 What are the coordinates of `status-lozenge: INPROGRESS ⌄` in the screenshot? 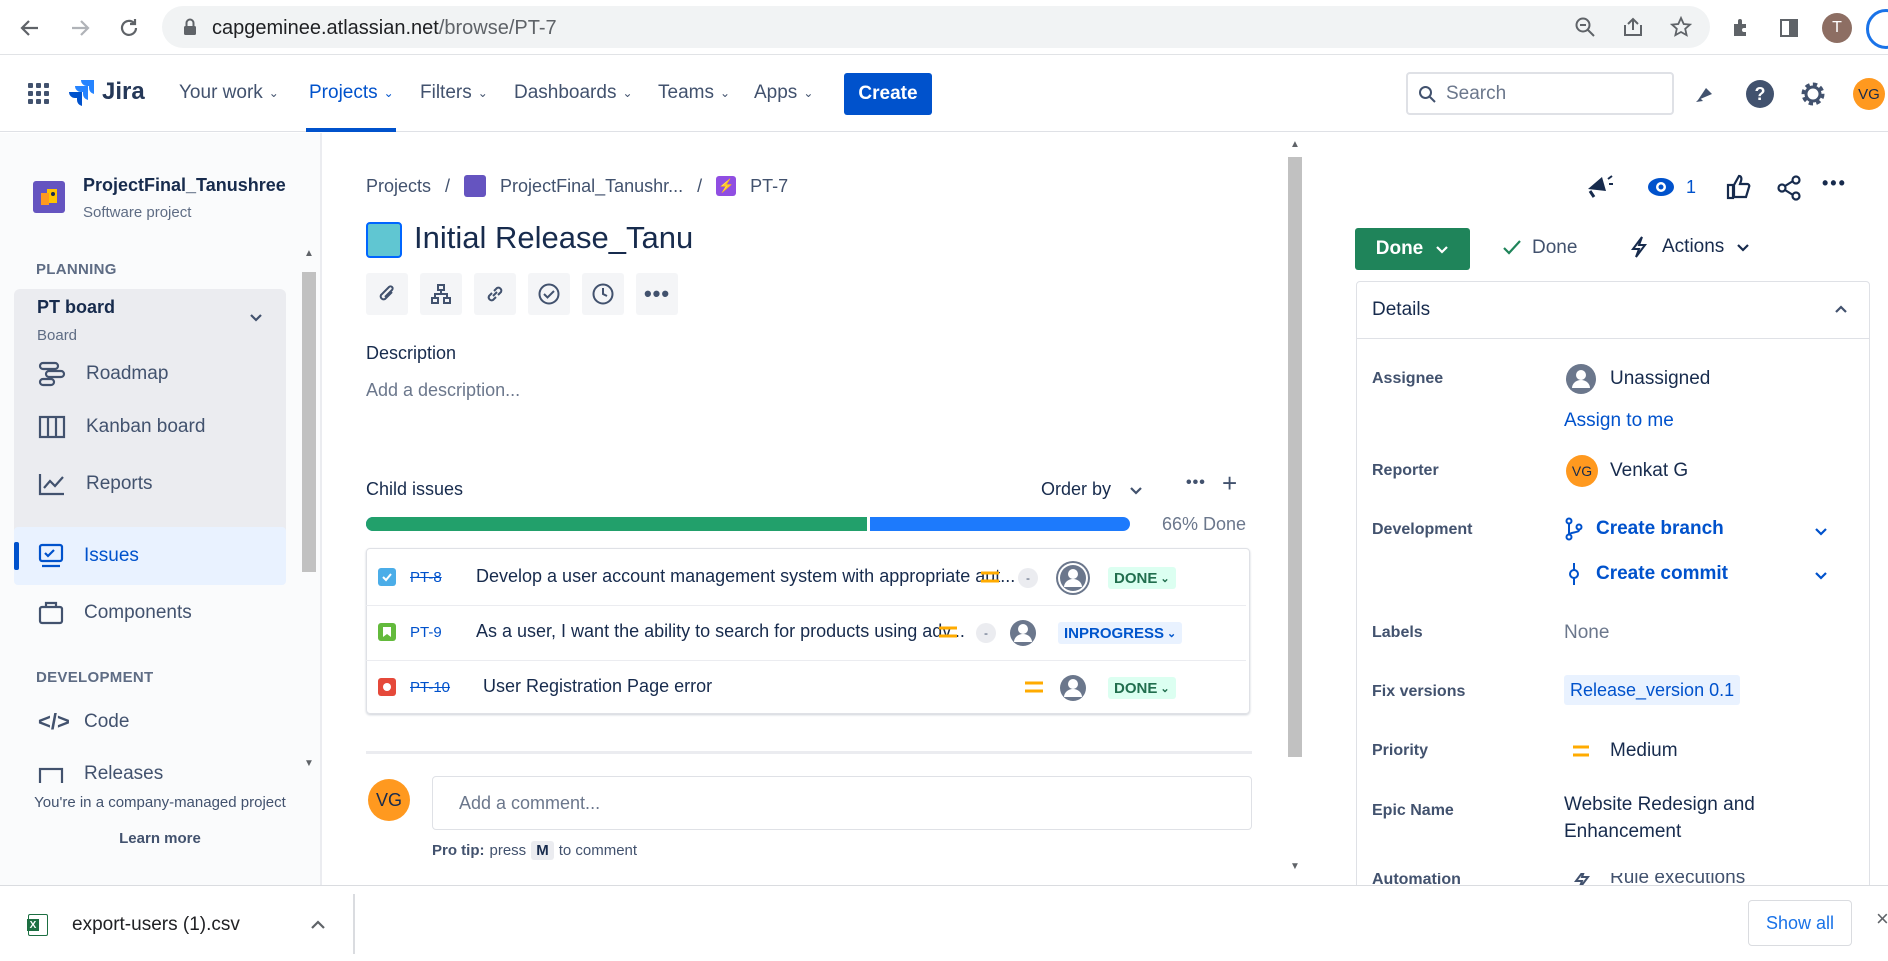 It's located at (1120, 633).